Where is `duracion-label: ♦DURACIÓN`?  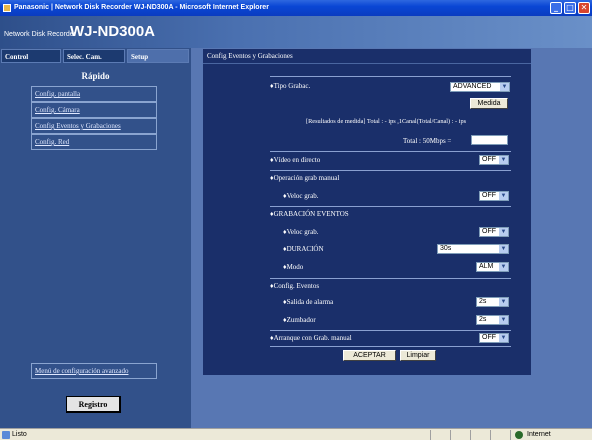 duracion-label: ♦DURACIÓN is located at coordinates (303, 249).